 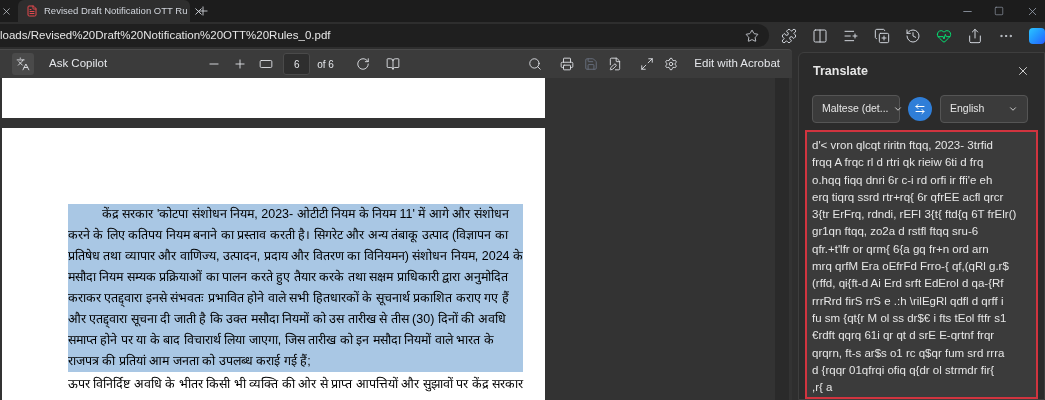 I want to click on url-text: loads/Revised%20Draft%20Notification%20OTT%20Rules_0.pdf, so click(x=166, y=35).